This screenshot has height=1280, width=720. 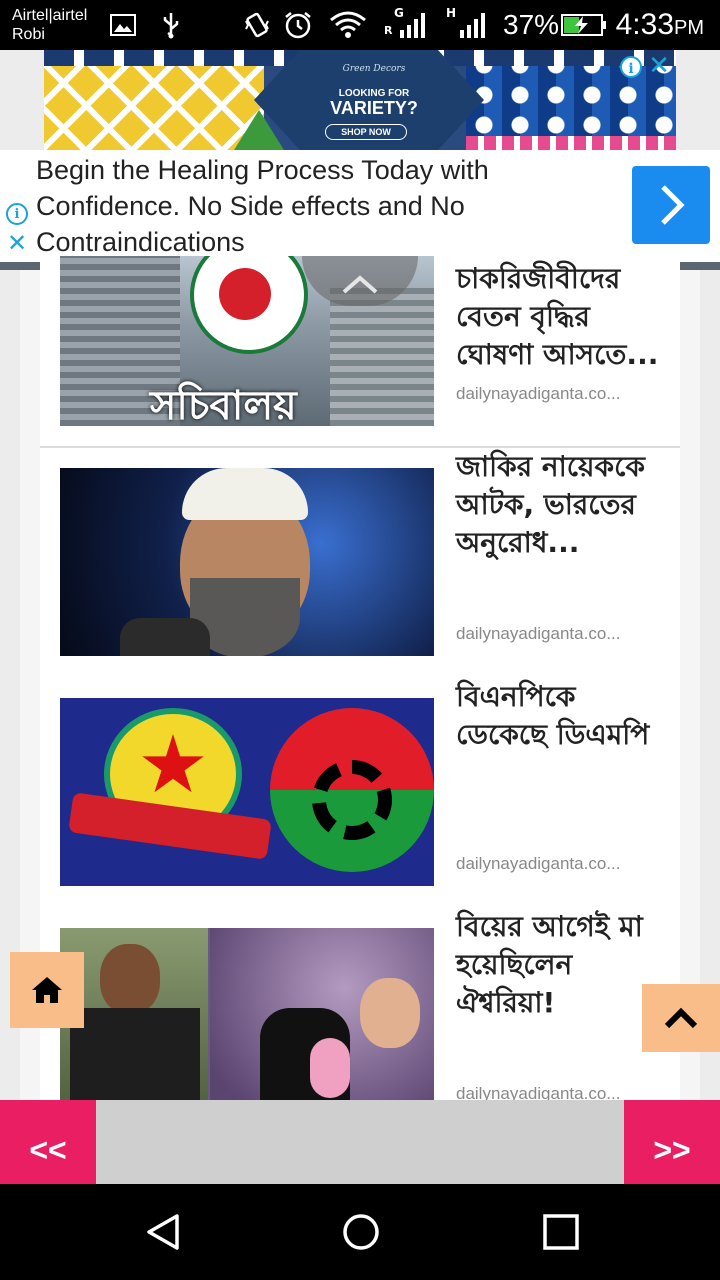 What do you see at coordinates (173, 763) in the screenshot?
I see `star-icon` at bounding box center [173, 763].